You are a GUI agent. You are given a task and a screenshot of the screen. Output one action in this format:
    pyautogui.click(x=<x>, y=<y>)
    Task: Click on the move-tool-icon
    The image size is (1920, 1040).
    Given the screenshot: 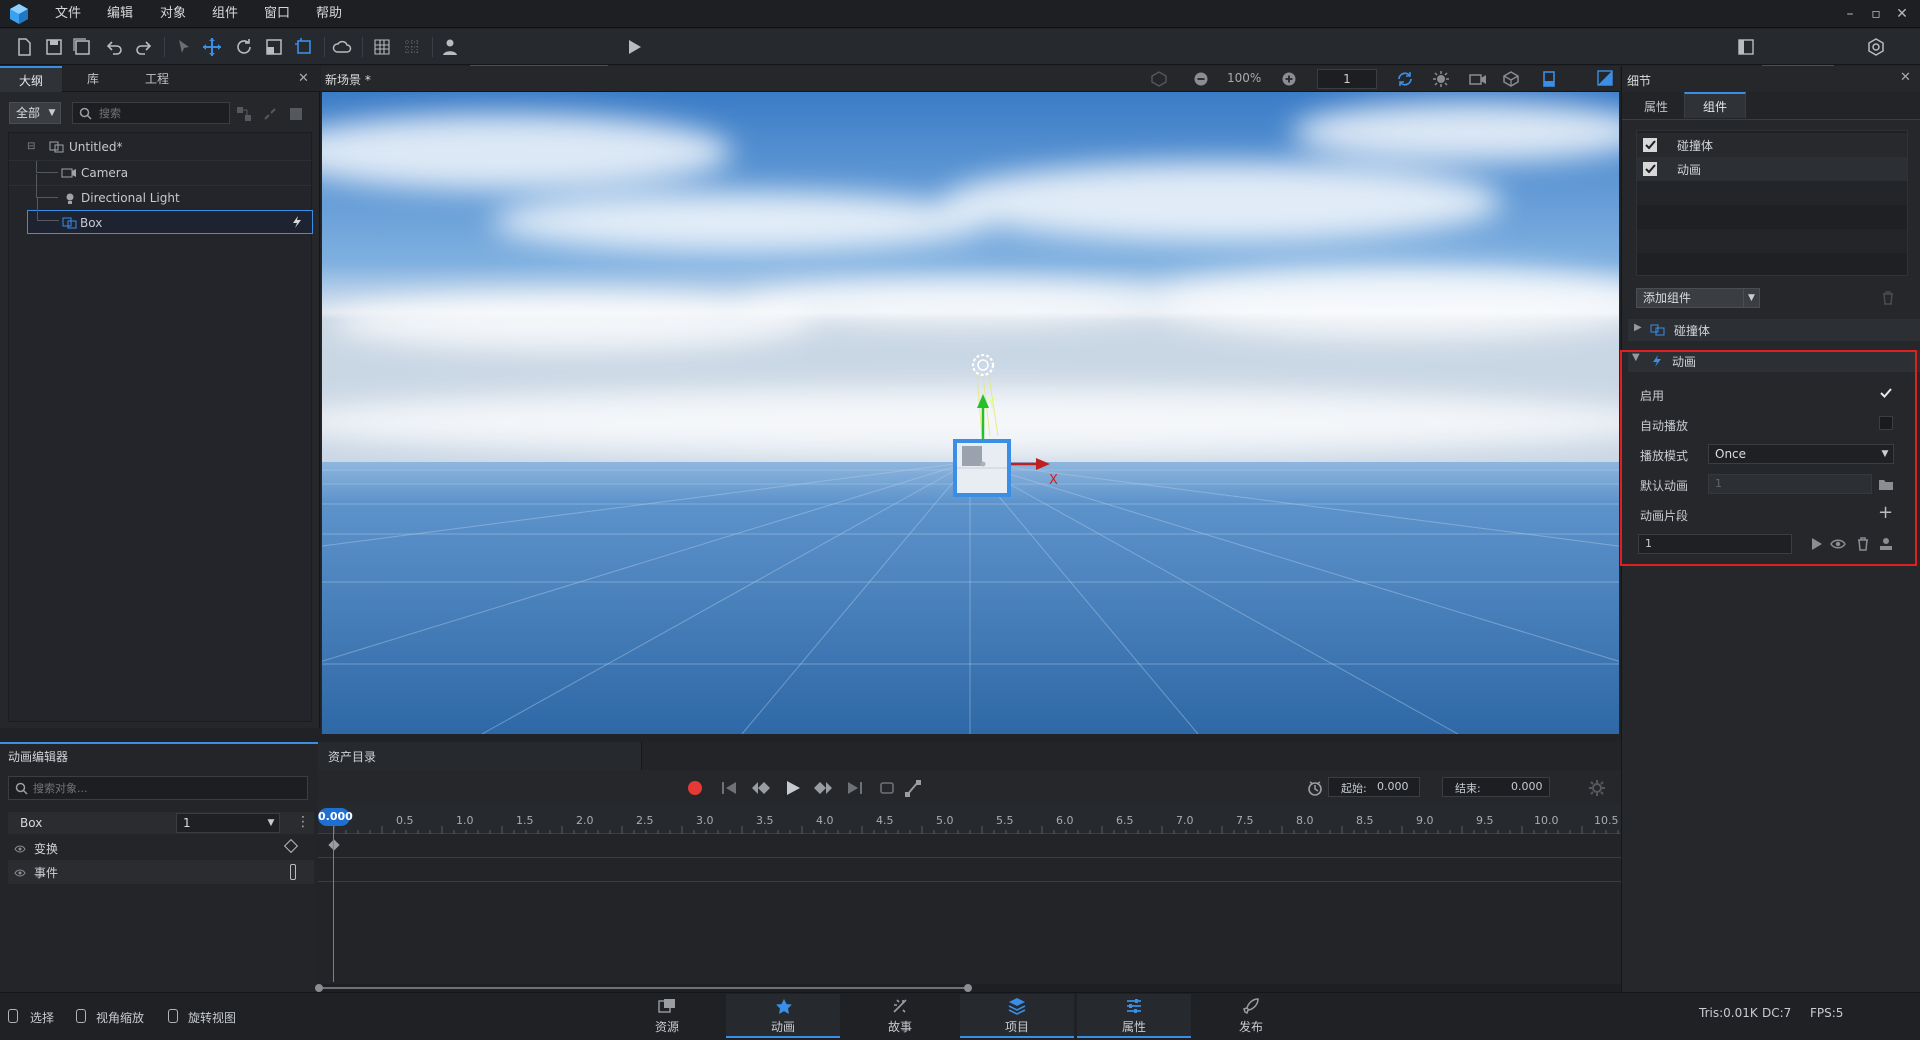 What is the action you would take?
    pyautogui.click(x=212, y=47)
    